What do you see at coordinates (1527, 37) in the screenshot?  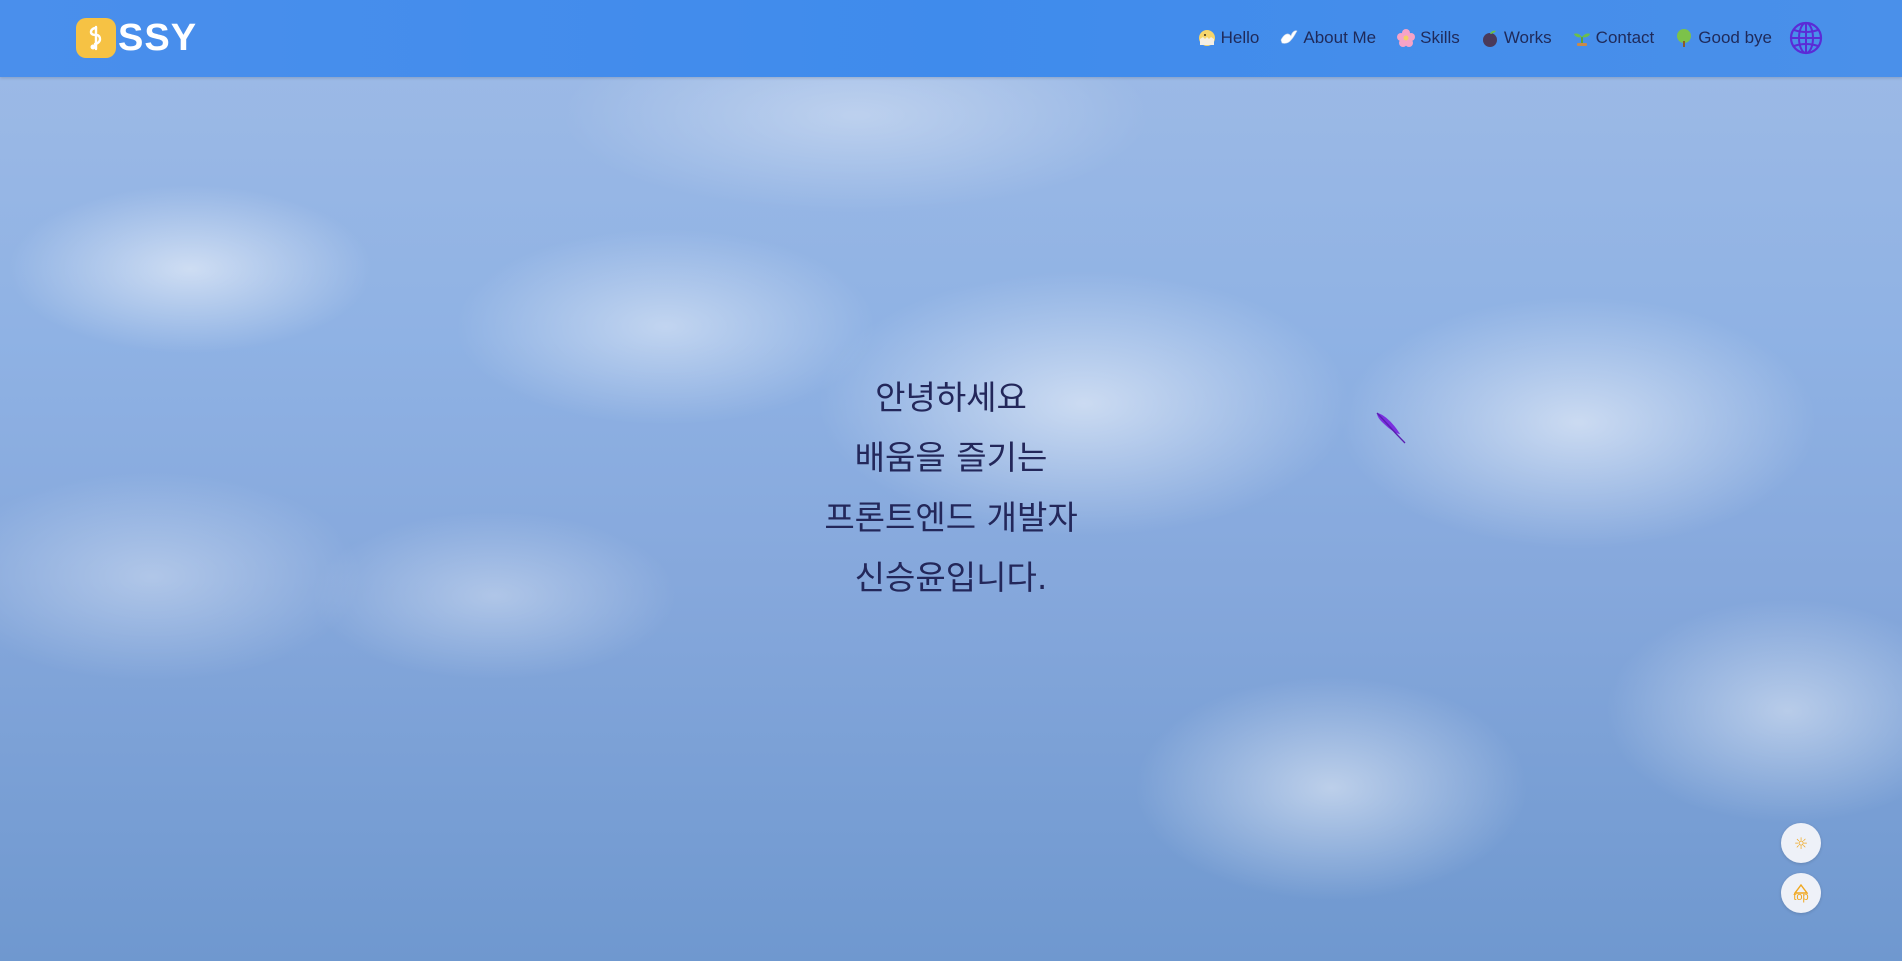 I see `nav-label: Works` at bounding box center [1527, 37].